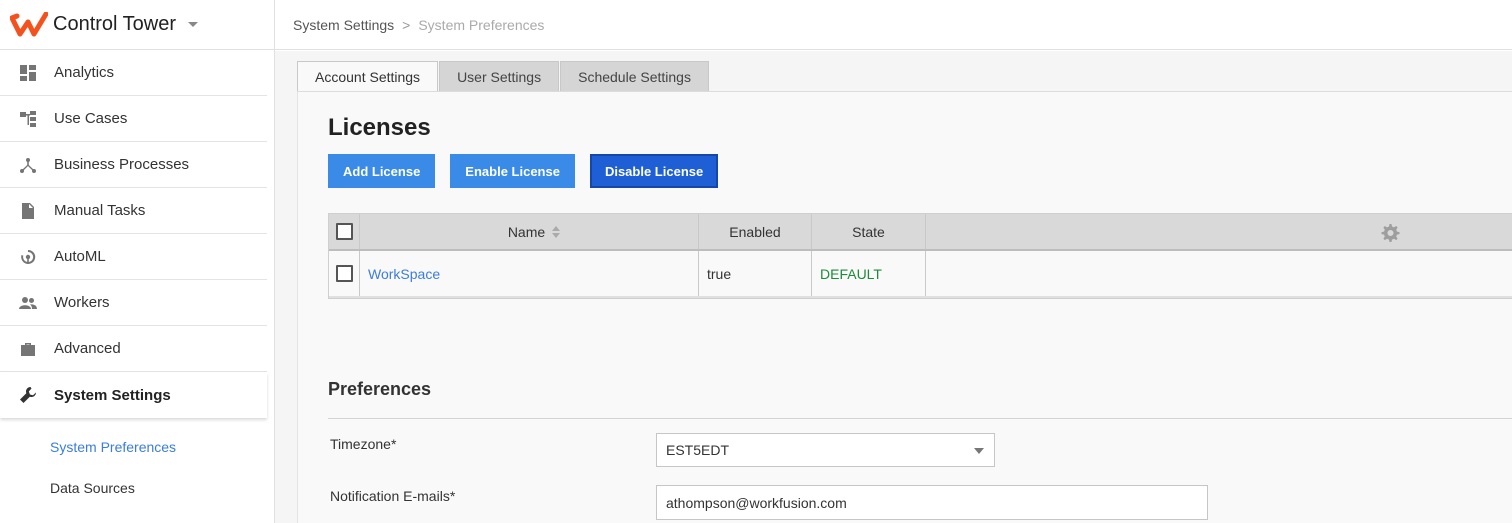  Describe the element at coordinates (634, 76) in the screenshot. I see `tab-schedule-settings: Schedule Settings` at that location.